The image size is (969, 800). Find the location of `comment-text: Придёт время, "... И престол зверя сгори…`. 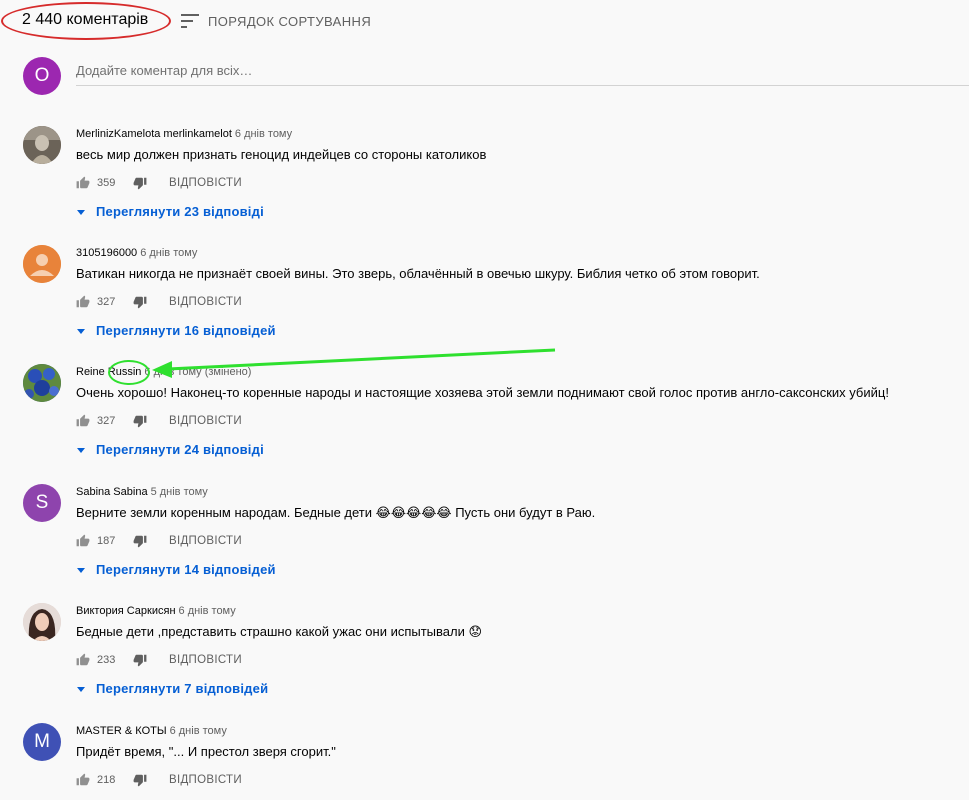

comment-text: Придёт время, "... И престол зверя сгори… is located at coordinates (206, 751).